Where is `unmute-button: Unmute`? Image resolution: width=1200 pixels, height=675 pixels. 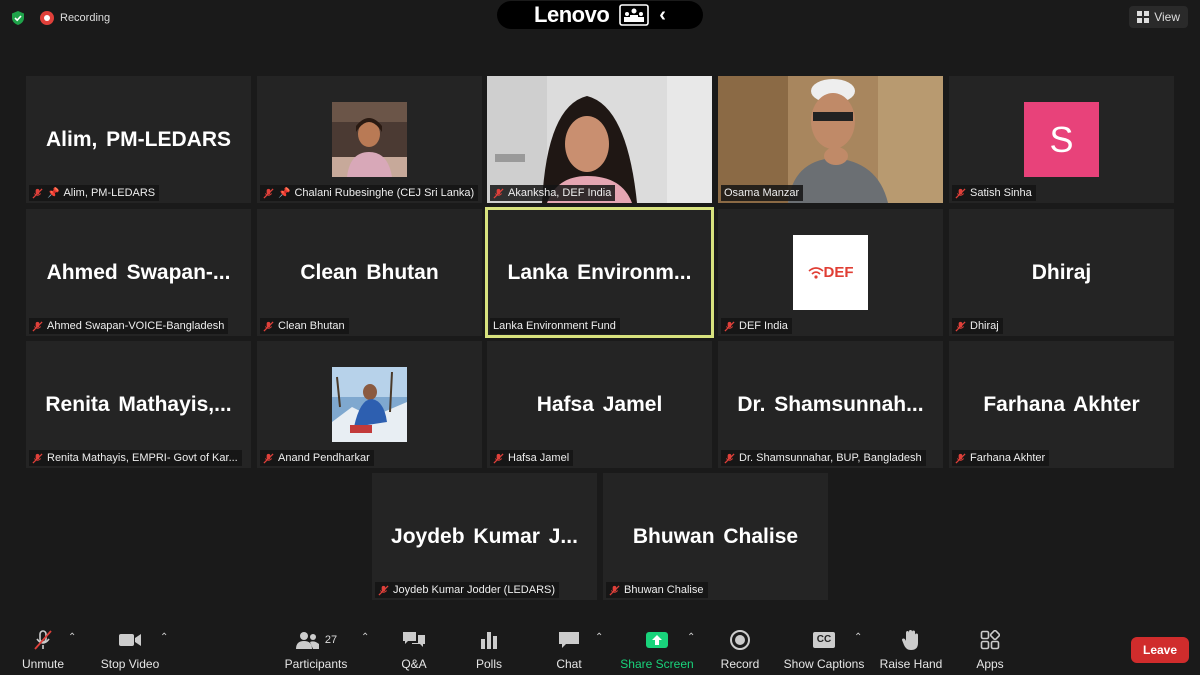 unmute-button: Unmute is located at coordinates (43, 648).